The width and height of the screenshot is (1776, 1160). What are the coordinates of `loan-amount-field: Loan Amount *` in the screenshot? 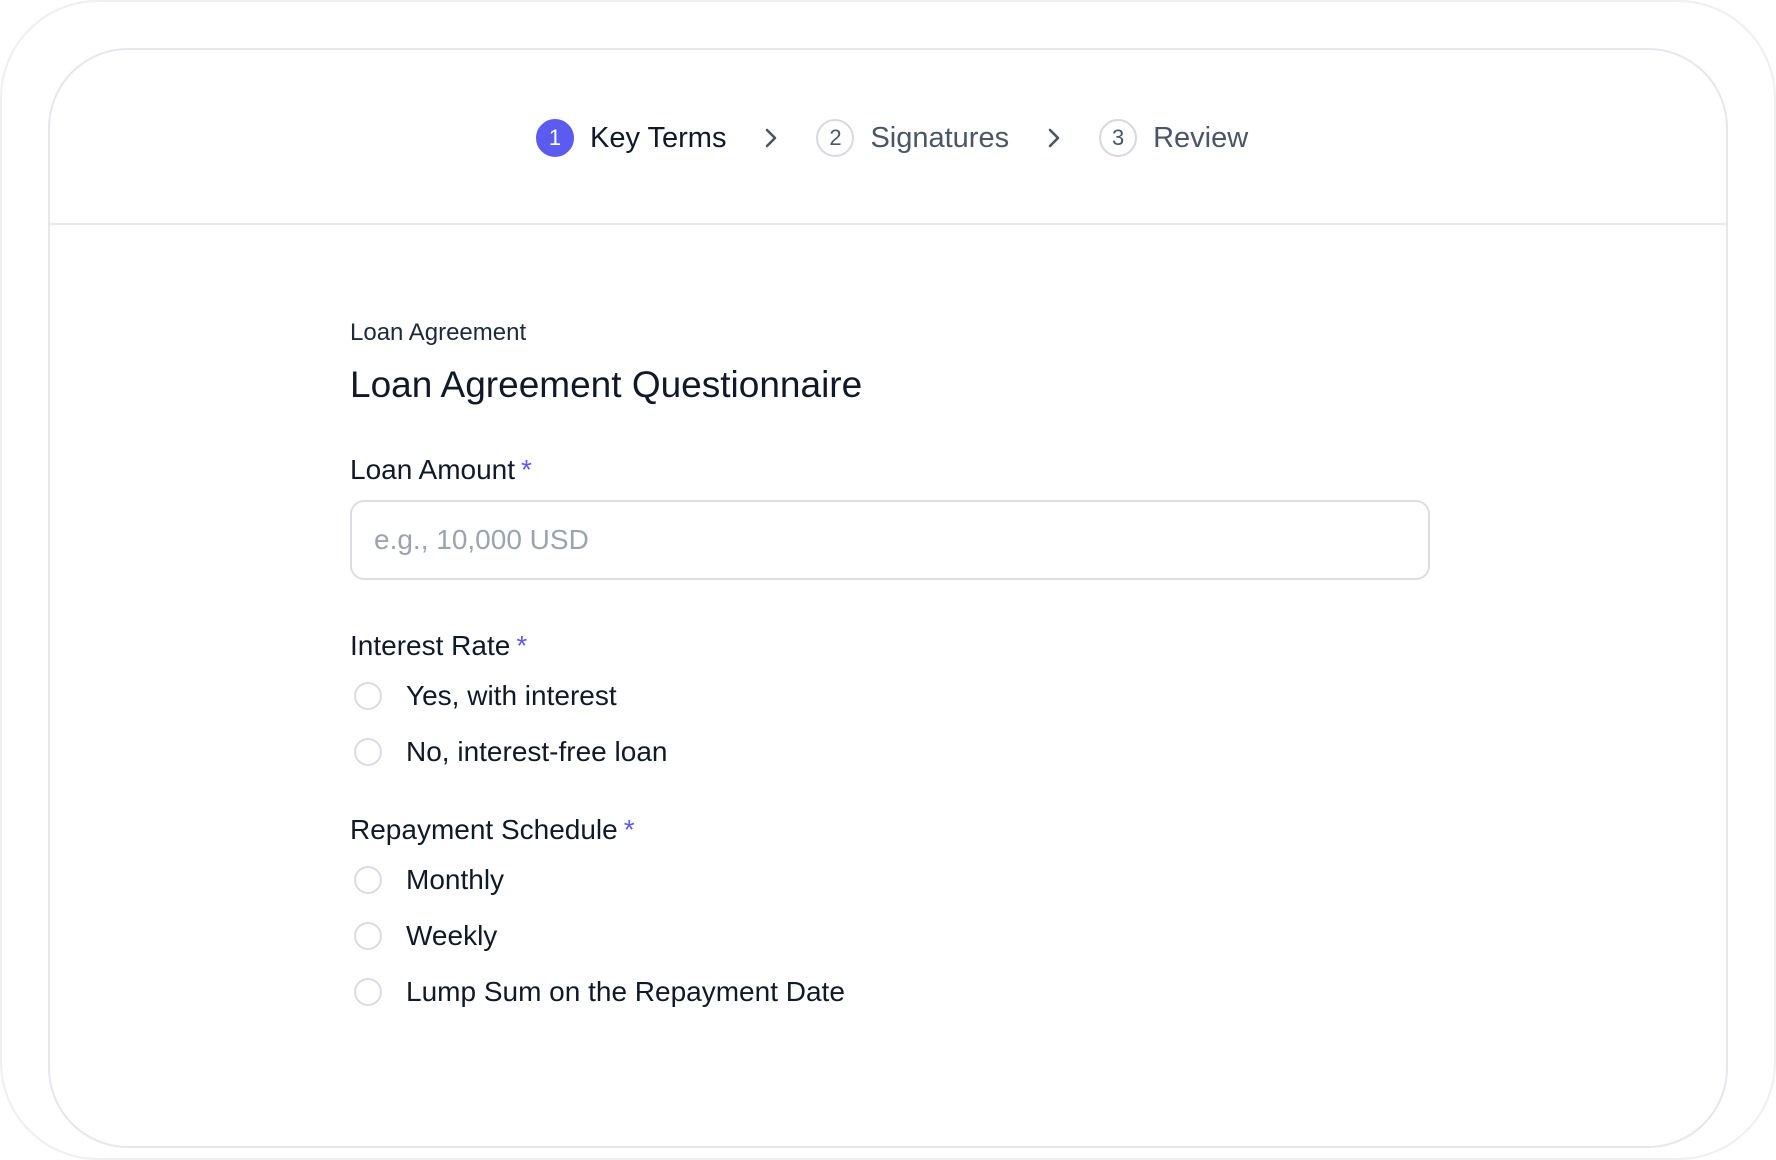 It's located at (890, 516).